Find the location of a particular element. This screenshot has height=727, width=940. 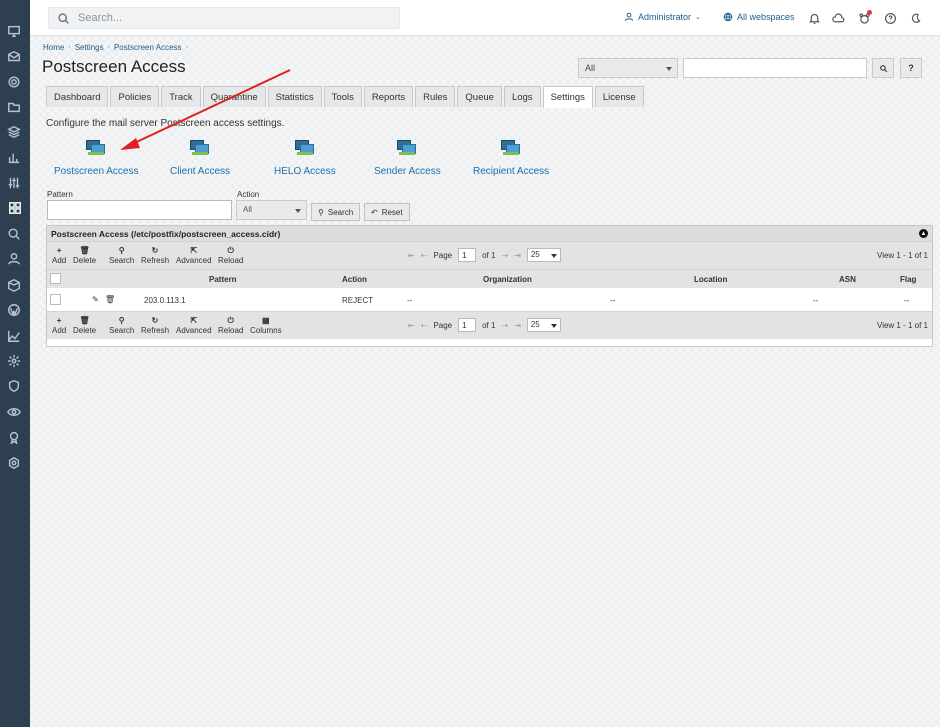

page-of-label: of 1 is located at coordinates (489, 325).